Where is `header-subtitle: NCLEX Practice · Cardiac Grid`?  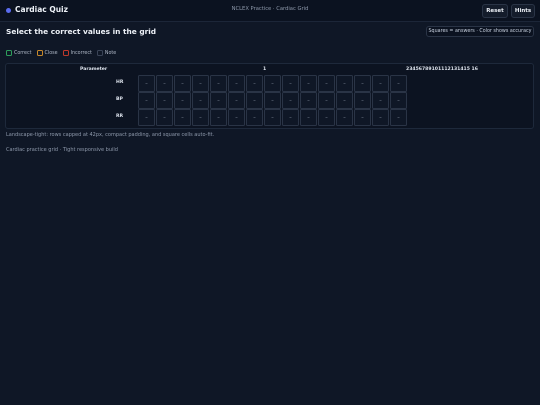 header-subtitle: NCLEX Practice · Cardiac Grid is located at coordinates (270, 9).